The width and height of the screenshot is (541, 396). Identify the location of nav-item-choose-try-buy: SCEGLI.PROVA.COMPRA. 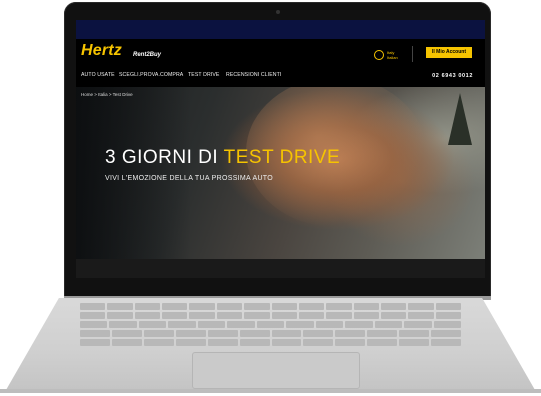
(151, 75).